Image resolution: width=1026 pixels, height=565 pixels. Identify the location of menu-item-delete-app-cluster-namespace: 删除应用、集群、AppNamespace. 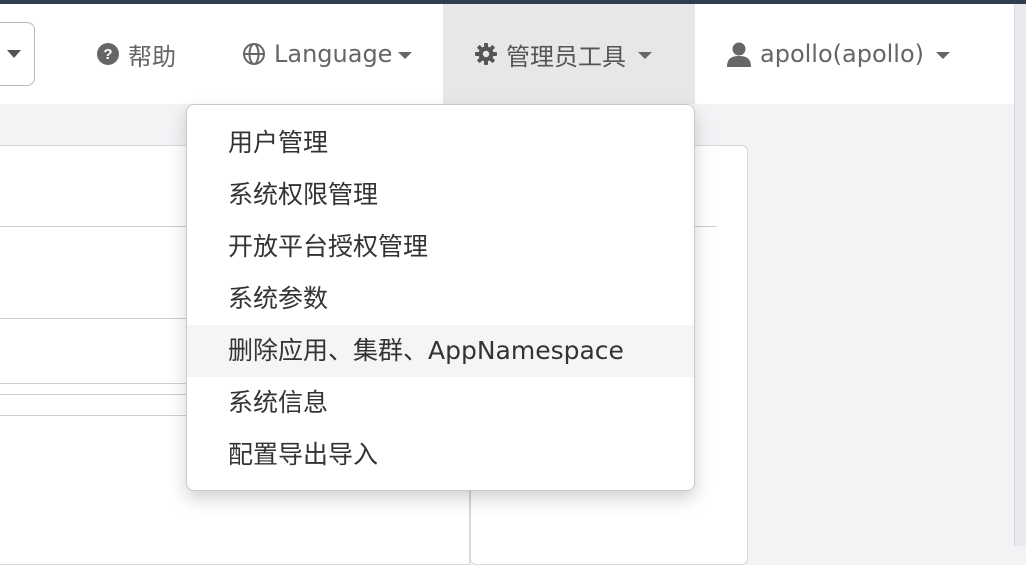
(440, 351).